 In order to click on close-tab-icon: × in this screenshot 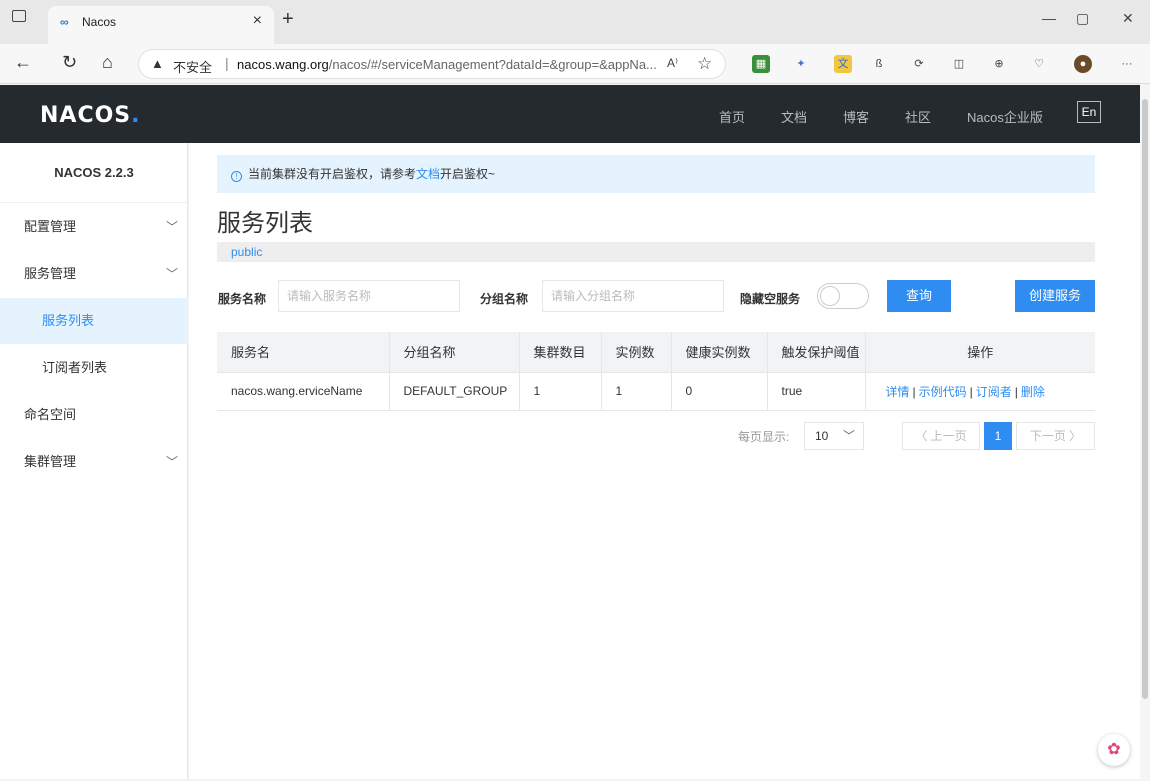, I will do `click(257, 21)`.